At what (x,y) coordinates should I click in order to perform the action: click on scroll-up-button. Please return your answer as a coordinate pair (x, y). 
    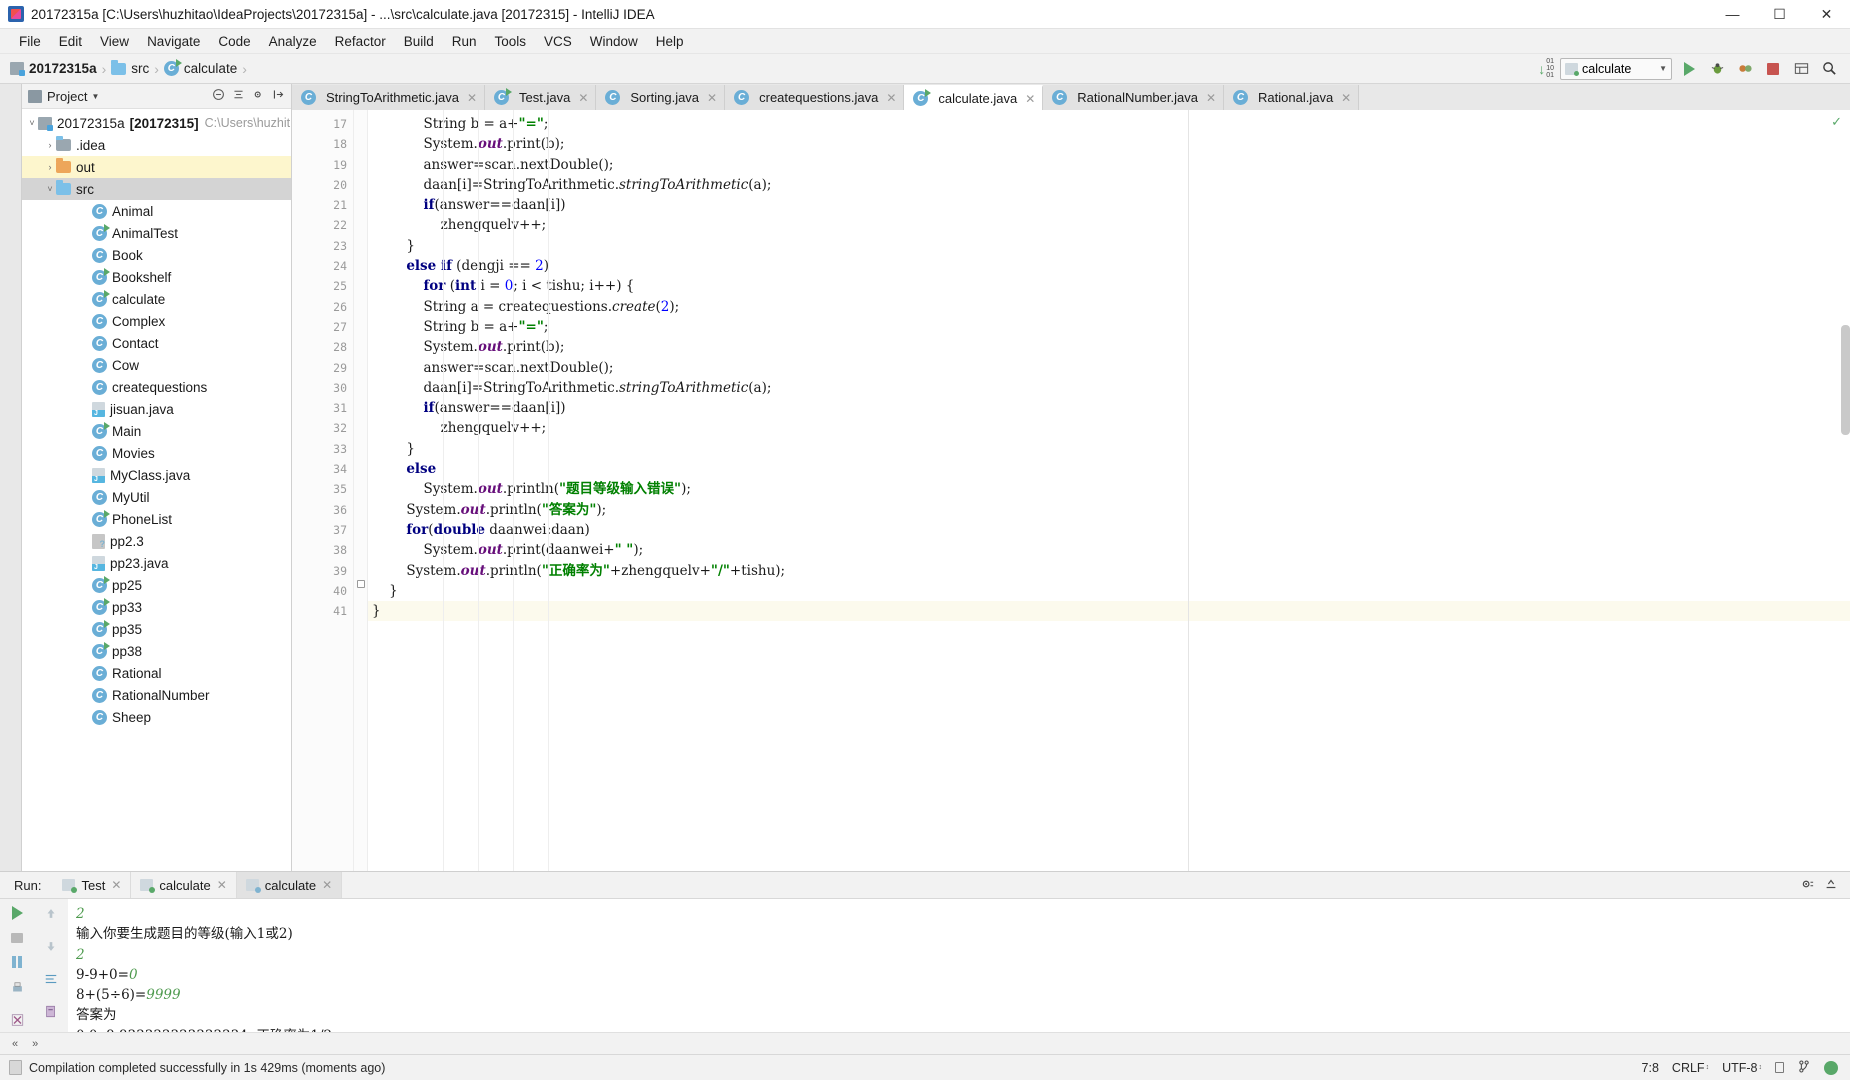
    Looking at the image, I should click on (51, 916).